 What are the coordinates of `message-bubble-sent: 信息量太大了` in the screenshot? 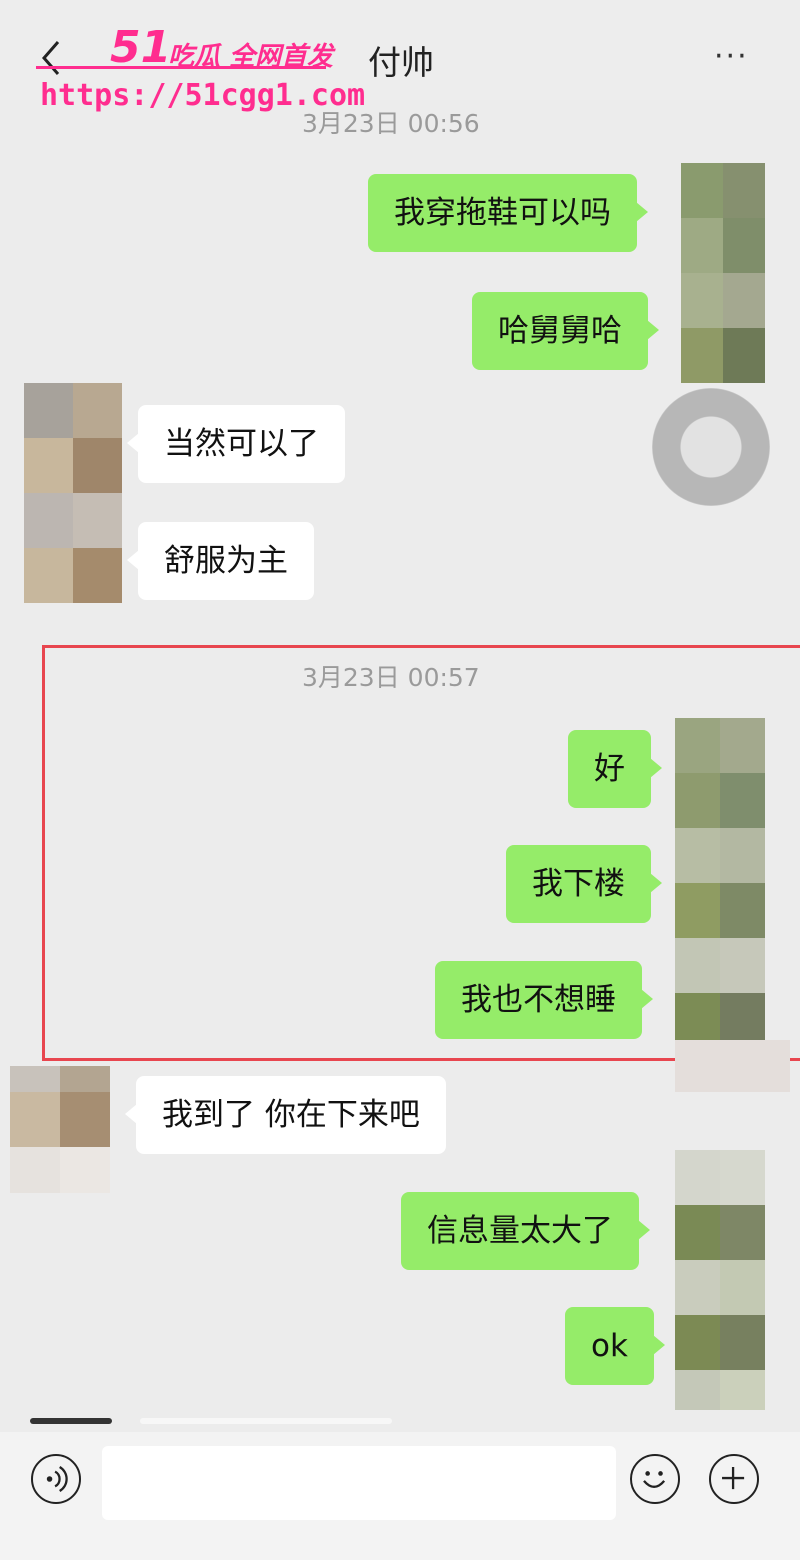 It's located at (525, 1231).